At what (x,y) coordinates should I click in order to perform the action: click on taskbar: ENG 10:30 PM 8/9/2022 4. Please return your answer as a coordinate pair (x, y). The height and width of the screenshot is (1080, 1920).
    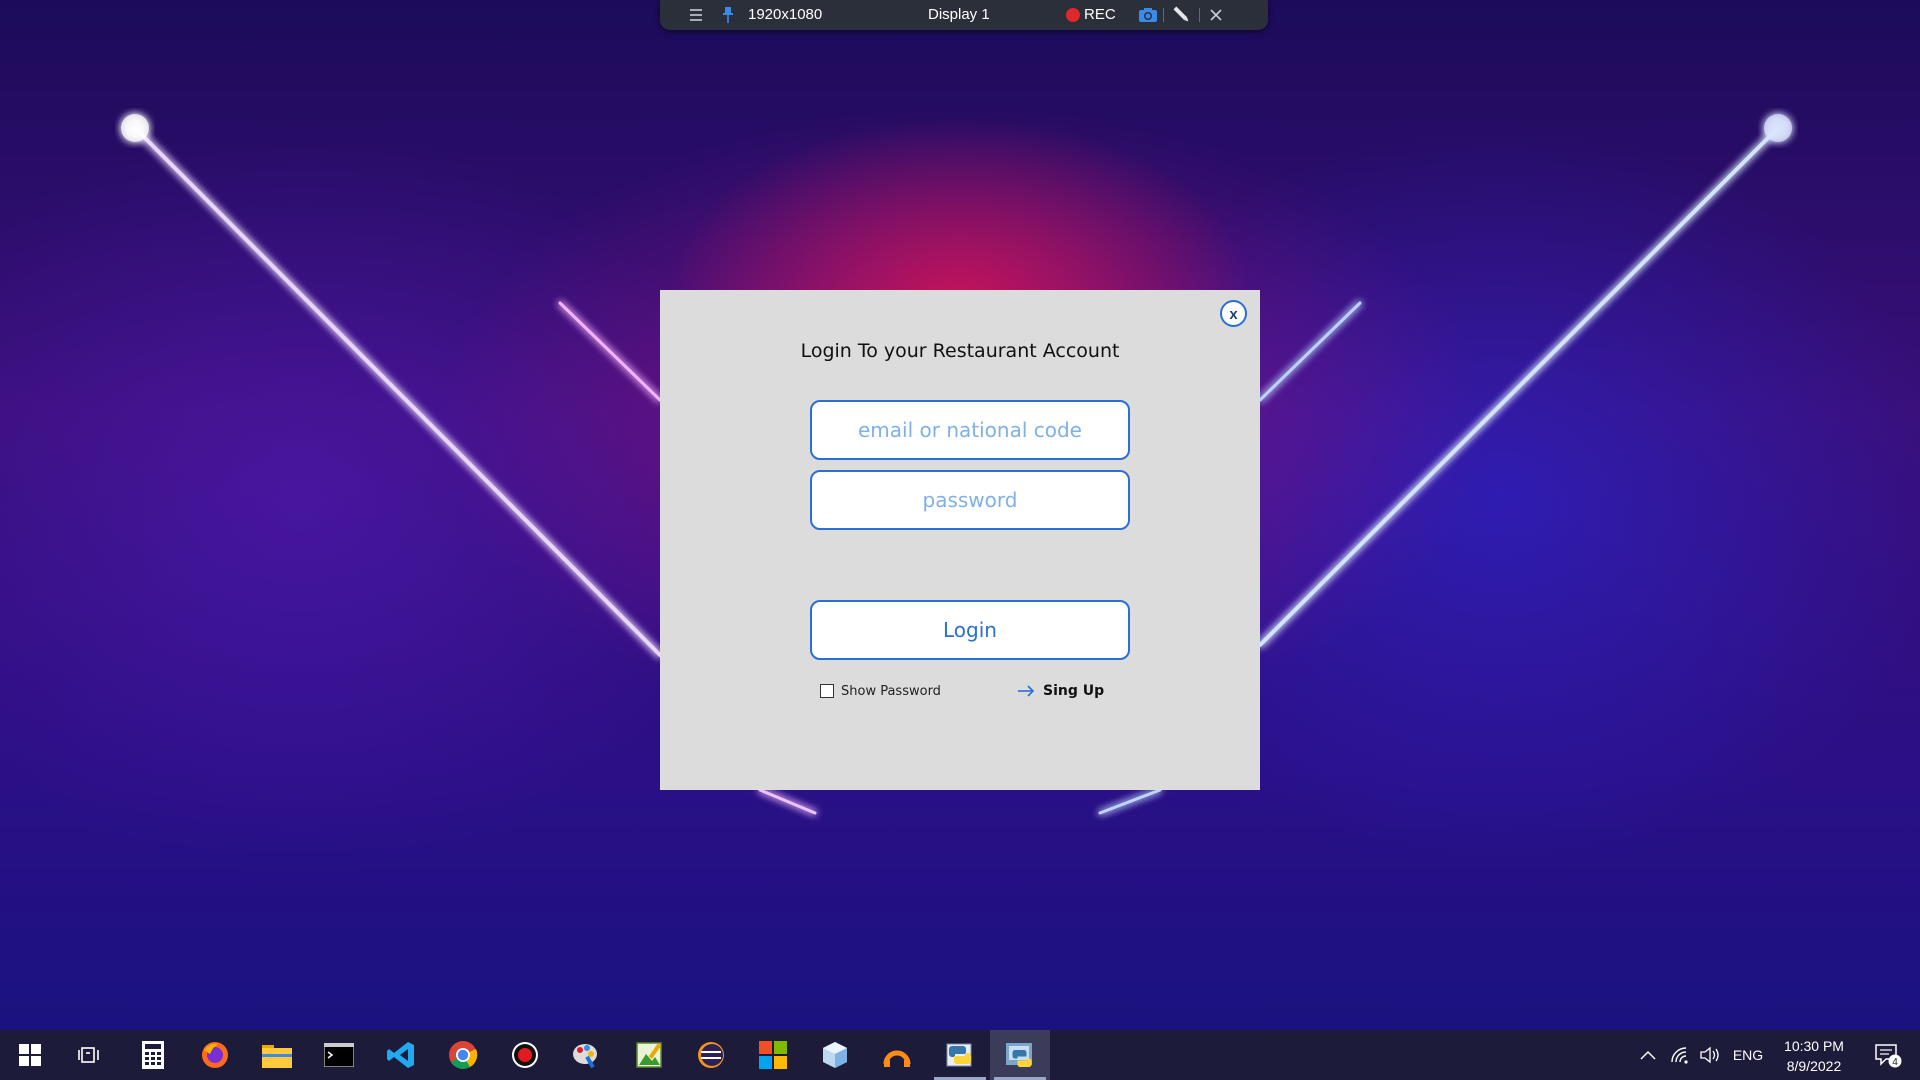
    Looking at the image, I should click on (960, 1055).